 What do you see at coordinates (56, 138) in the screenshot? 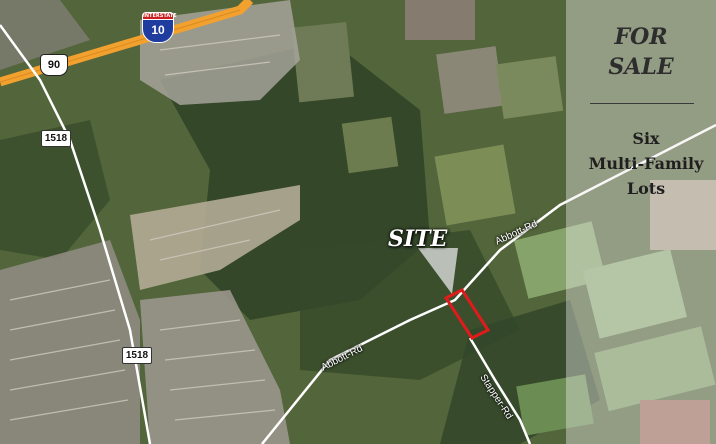
I see `fm-1518-shield-north: 1518` at bounding box center [56, 138].